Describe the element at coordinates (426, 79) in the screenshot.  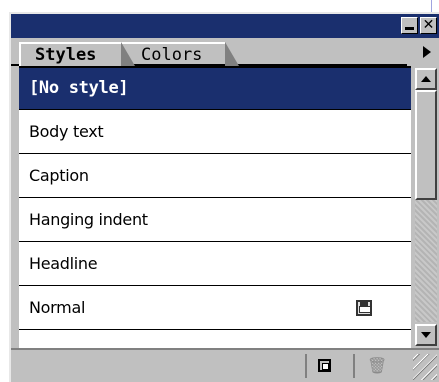
I see `scroll-up-arrow-icon` at that location.